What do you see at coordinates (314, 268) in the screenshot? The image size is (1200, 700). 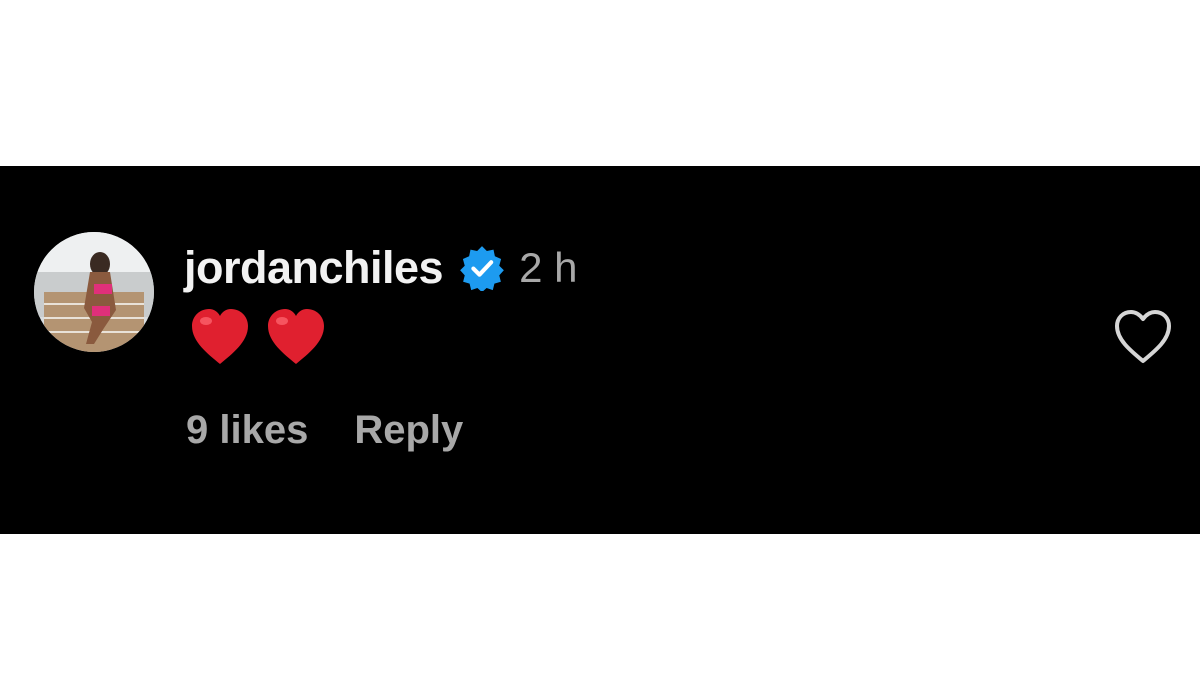 I see `username: jordanchiles` at bounding box center [314, 268].